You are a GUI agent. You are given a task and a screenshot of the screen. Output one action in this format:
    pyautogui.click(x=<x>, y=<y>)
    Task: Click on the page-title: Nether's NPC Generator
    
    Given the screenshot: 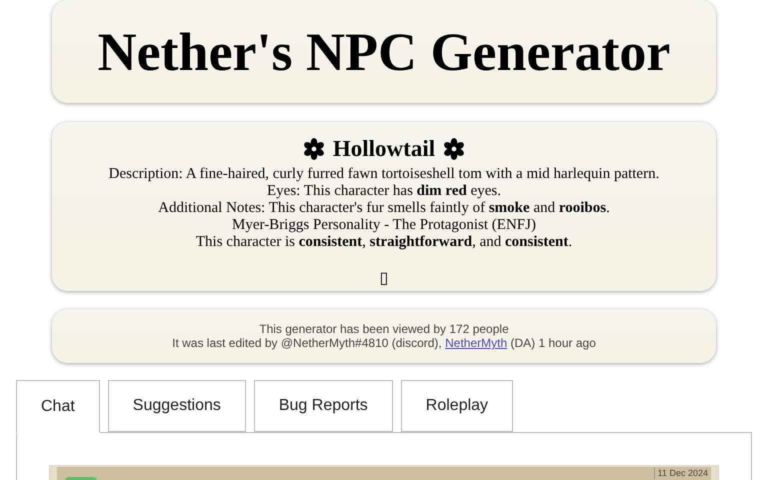 What is the action you would take?
    pyautogui.click(x=384, y=51)
    